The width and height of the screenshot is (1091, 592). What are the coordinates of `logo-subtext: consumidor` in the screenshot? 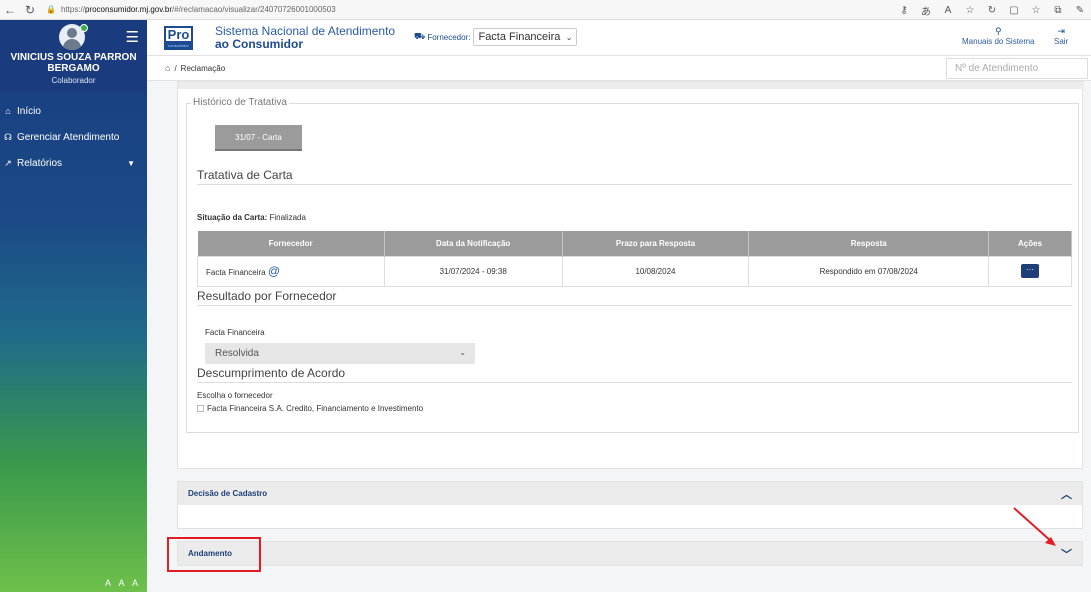 It's located at (178, 45).